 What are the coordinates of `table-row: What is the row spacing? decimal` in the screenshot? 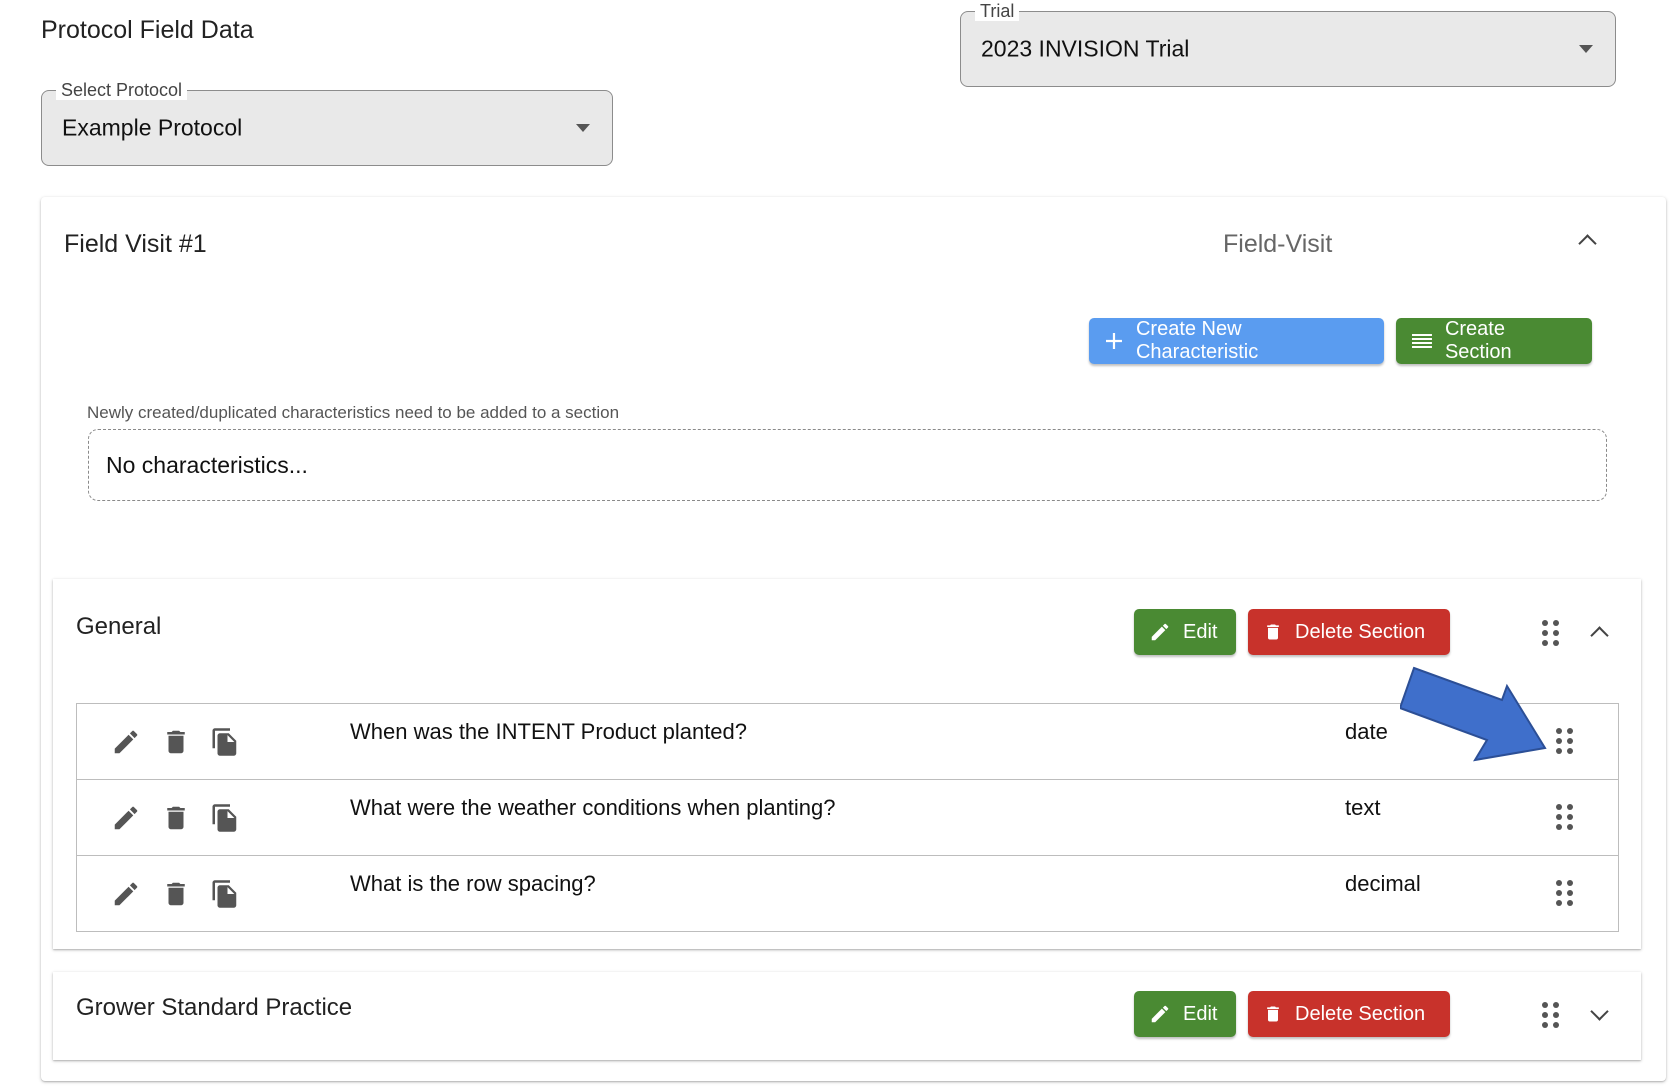 It's located at (847, 893).